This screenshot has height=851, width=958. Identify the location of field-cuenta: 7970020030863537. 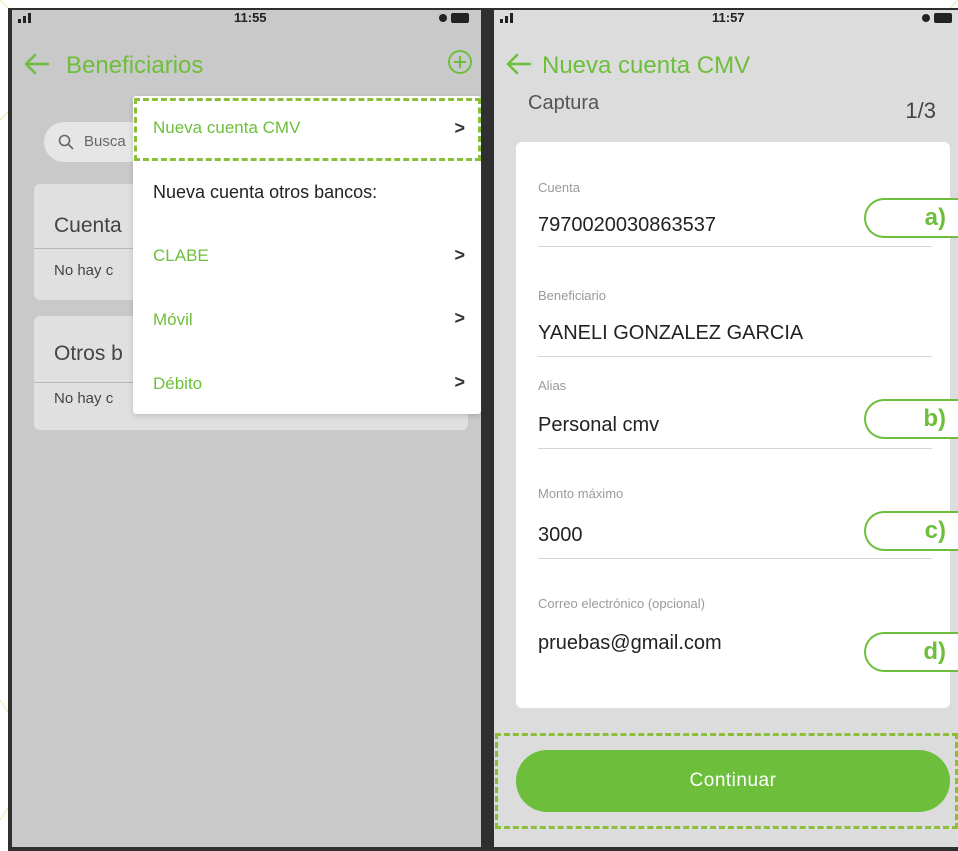
(627, 225).